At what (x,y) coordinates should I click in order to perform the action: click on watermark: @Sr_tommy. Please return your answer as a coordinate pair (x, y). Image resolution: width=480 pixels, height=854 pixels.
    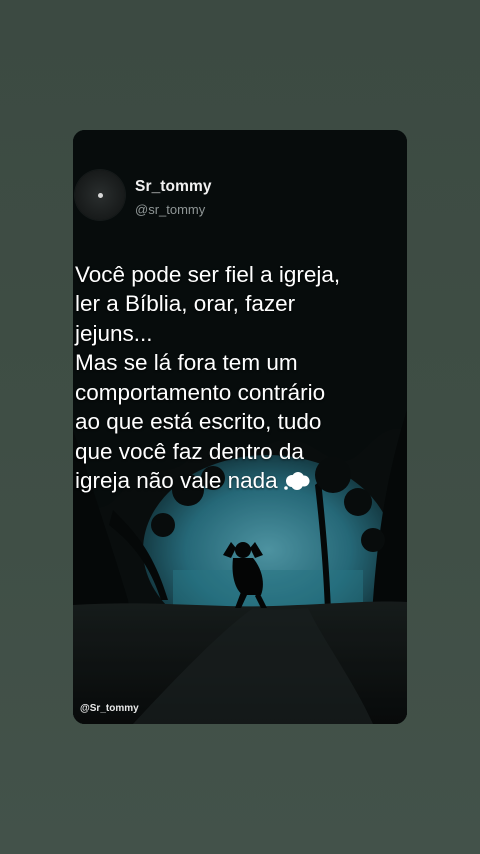
    Looking at the image, I should click on (109, 708).